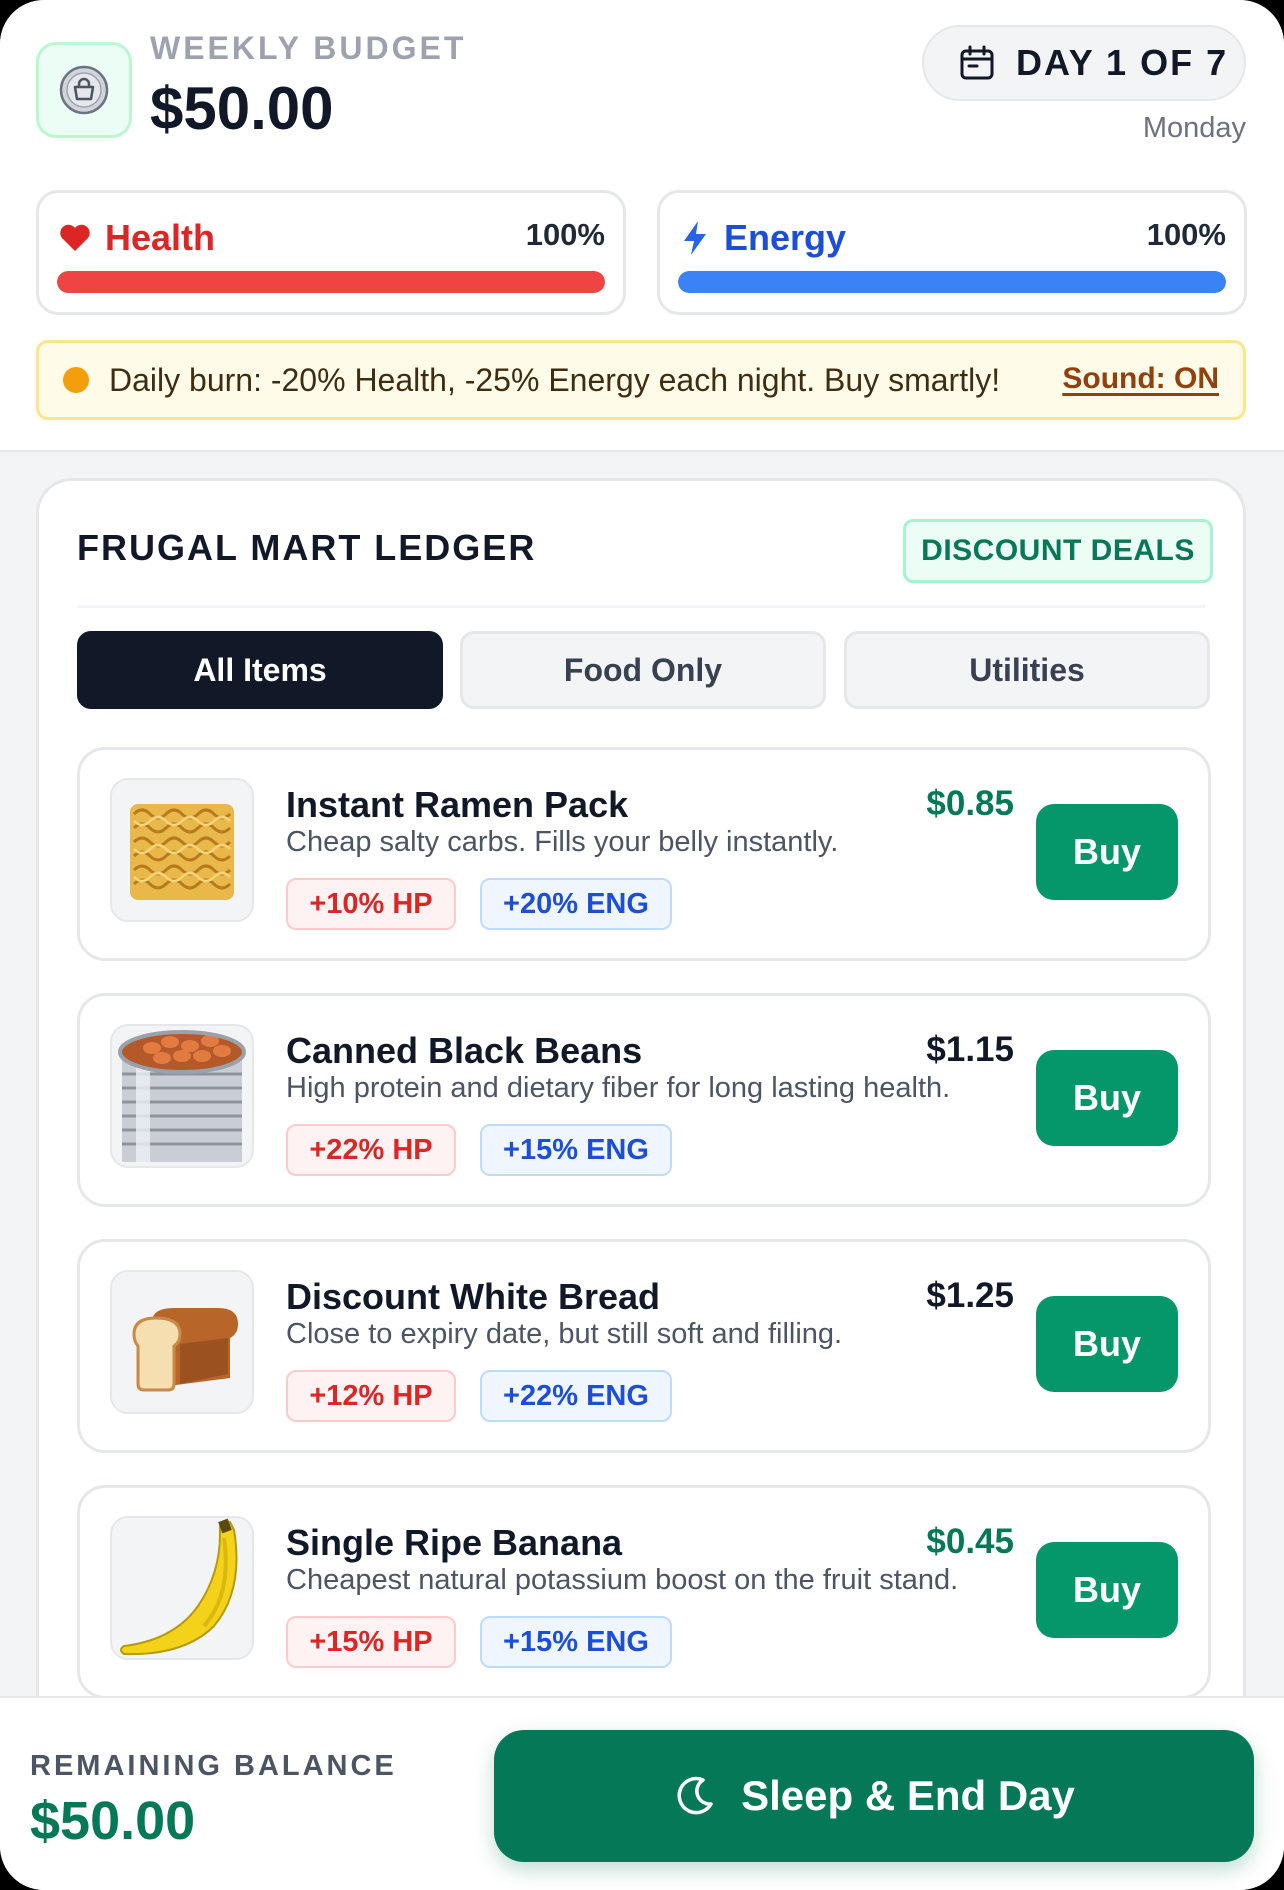  What do you see at coordinates (371, 904) in the screenshot?
I see `hp-tag: +10% HP` at bounding box center [371, 904].